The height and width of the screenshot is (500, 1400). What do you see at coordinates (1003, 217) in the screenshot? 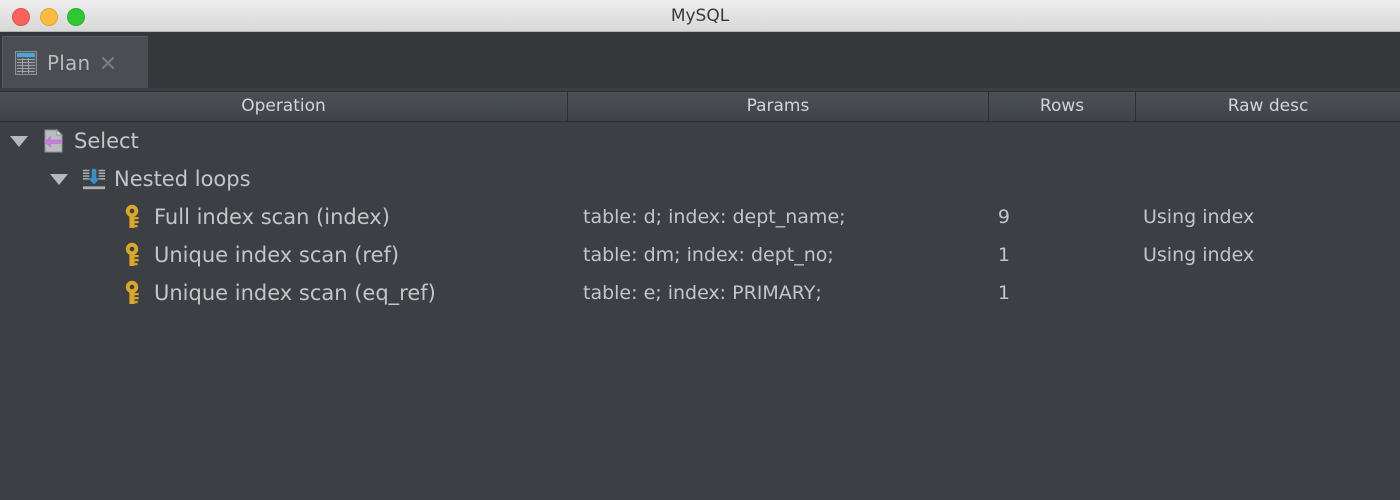
I see `cell-rows: 9` at bounding box center [1003, 217].